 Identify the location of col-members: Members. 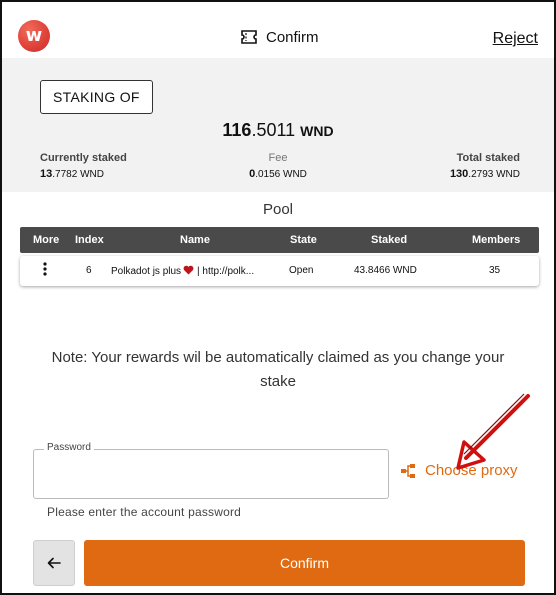
(496, 240).